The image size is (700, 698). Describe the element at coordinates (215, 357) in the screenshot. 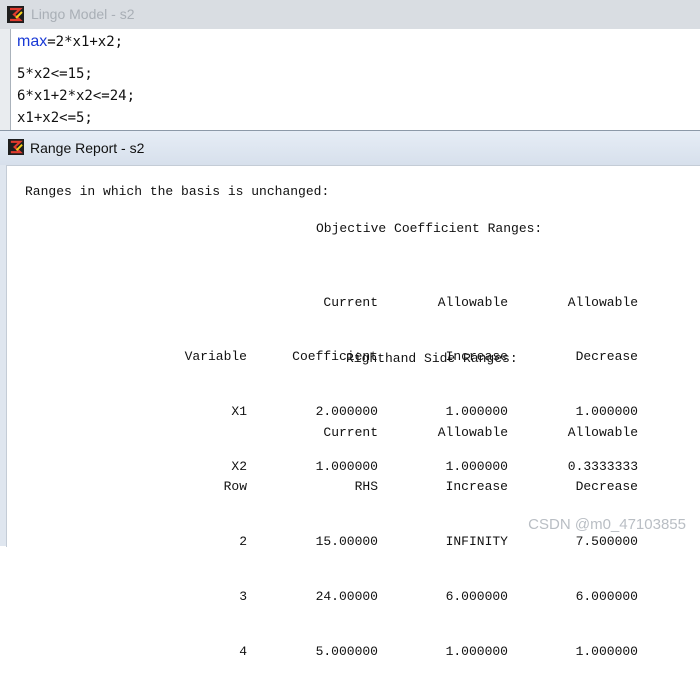

I see `header-variable: Variable` at that location.